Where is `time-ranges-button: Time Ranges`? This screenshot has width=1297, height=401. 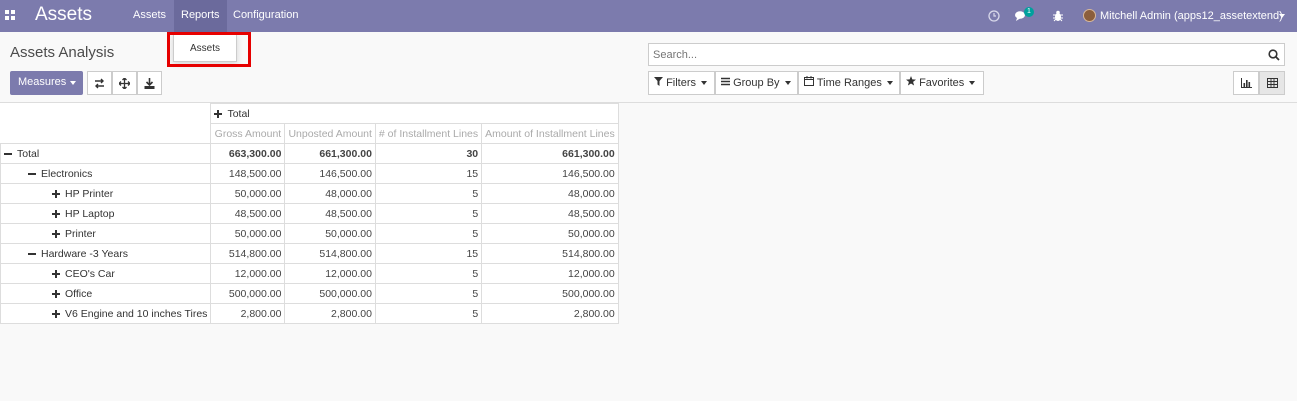 time-ranges-button: Time Ranges is located at coordinates (849, 83).